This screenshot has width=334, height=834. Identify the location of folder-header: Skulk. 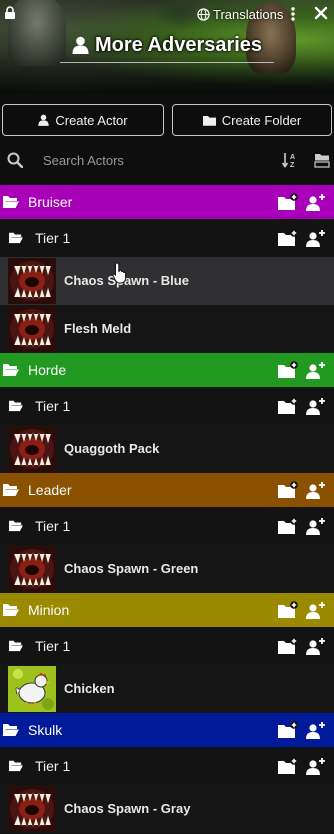
(167, 730).